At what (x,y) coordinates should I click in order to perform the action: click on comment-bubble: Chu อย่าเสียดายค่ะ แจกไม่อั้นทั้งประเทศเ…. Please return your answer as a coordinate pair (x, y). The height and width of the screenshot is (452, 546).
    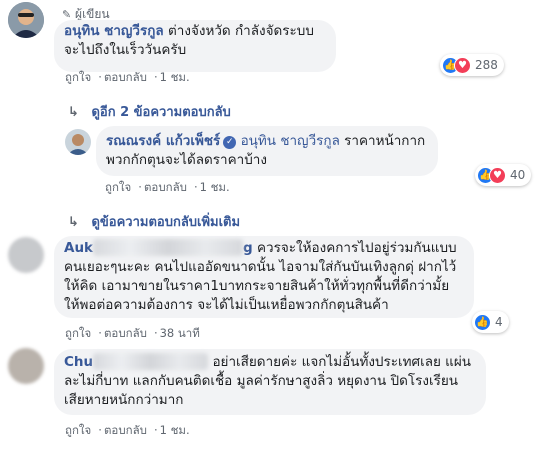
    Looking at the image, I should click on (270, 382).